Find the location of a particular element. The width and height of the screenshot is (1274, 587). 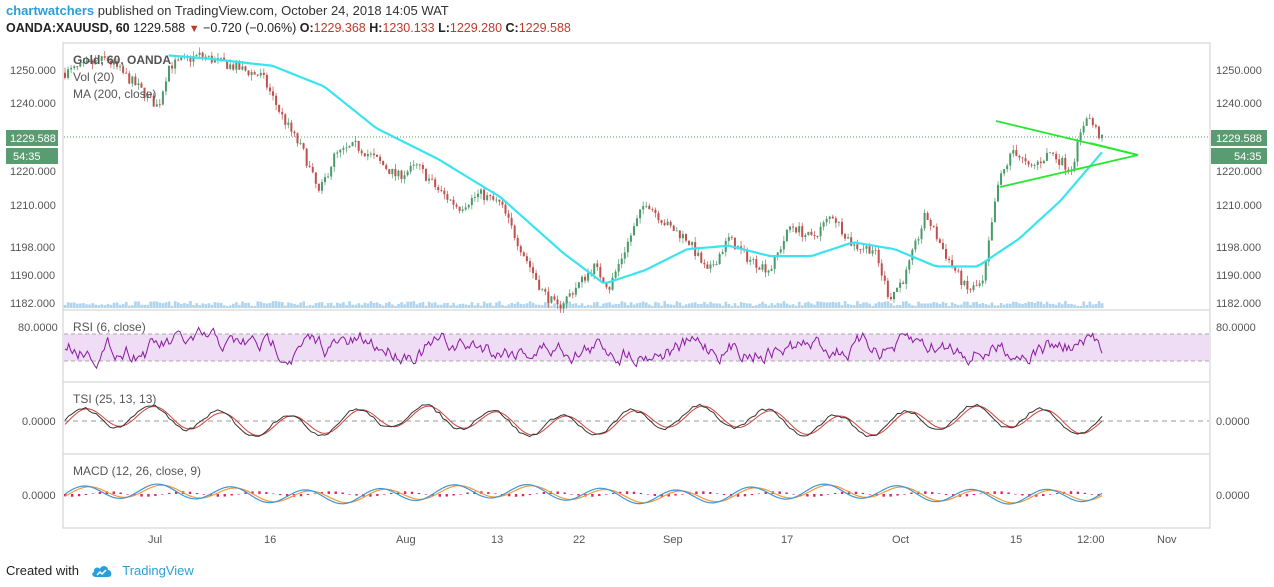

tsi-tick-right: 0.0000 is located at coordinates (1233, 422).